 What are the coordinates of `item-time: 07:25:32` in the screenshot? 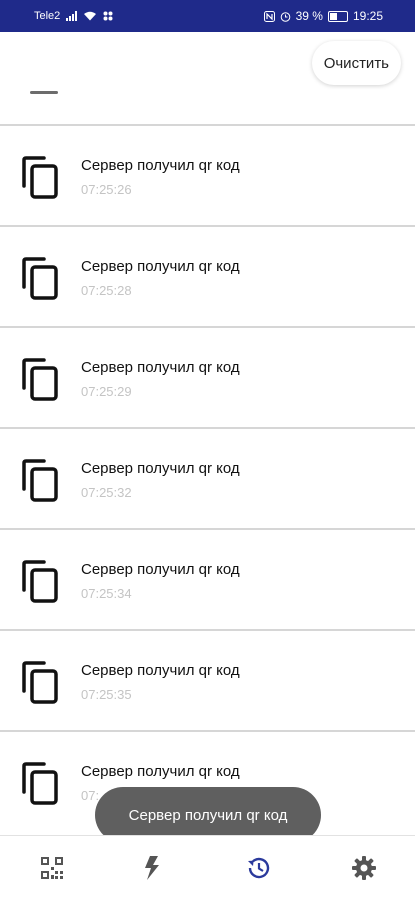 It's located at (106, 492).